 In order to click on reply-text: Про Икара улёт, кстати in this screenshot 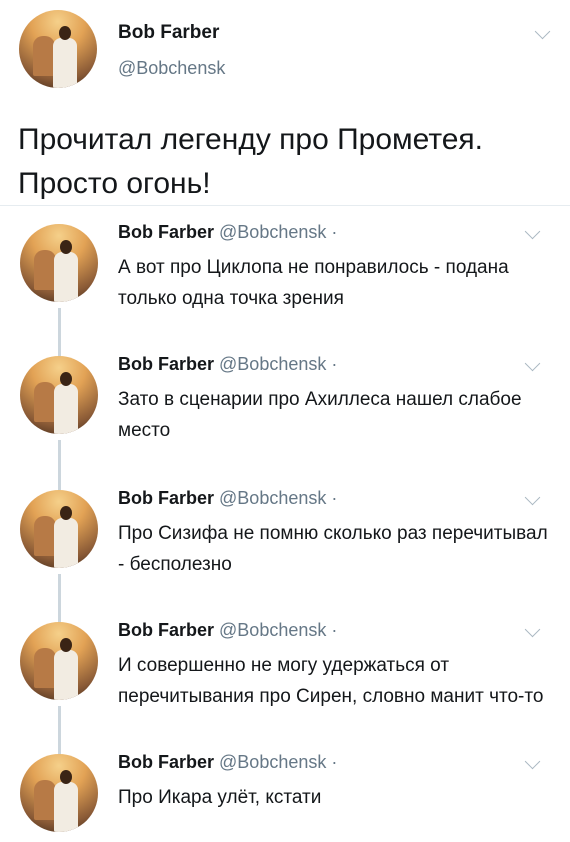, I will do `click(220, 797)`.